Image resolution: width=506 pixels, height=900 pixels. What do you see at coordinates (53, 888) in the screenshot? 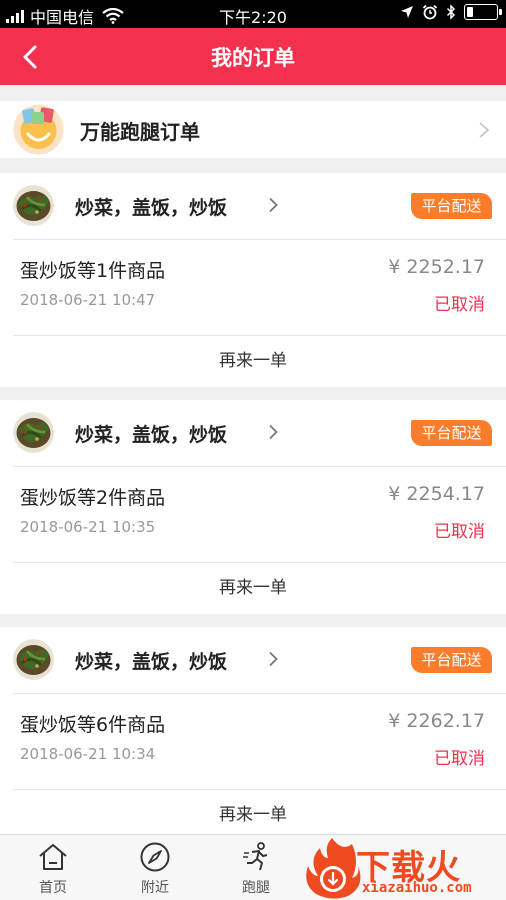
I see `tab-label: 首页` at bounding box center [53, 888].